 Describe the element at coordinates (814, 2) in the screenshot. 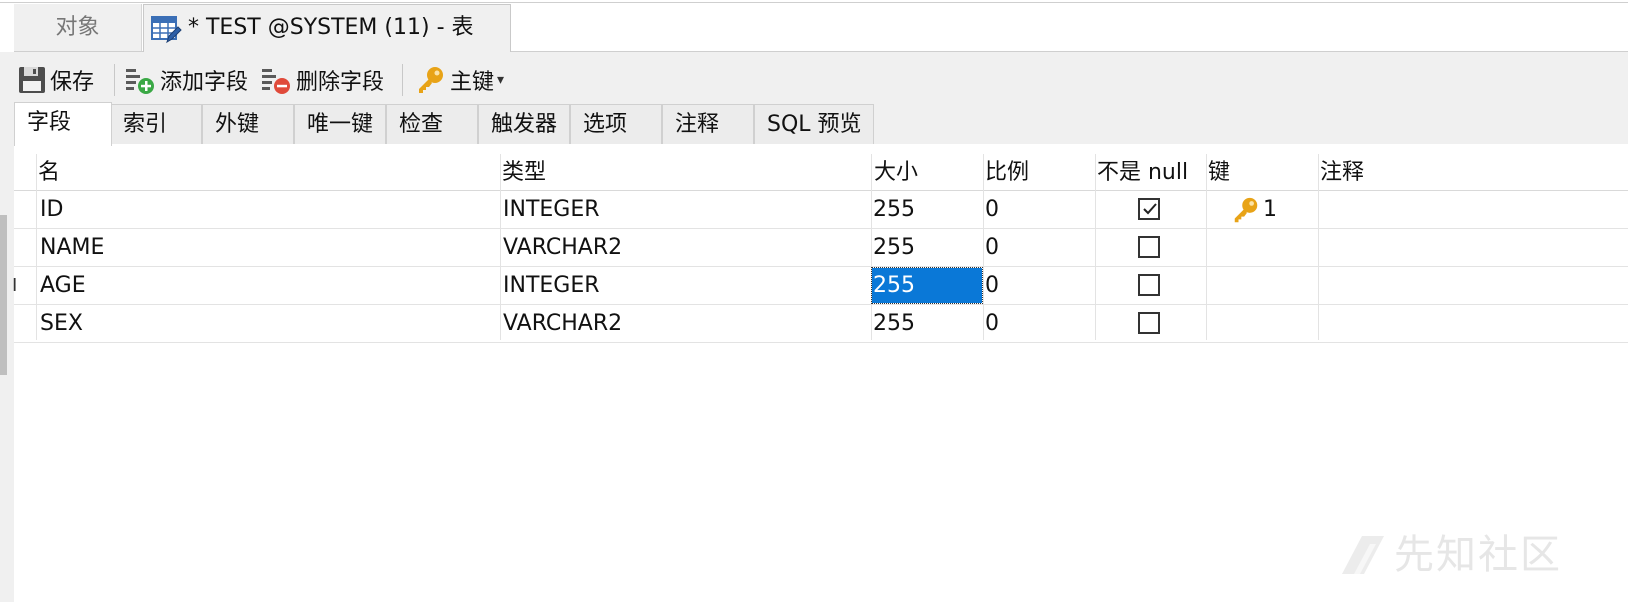

I see `top-border` at that location.